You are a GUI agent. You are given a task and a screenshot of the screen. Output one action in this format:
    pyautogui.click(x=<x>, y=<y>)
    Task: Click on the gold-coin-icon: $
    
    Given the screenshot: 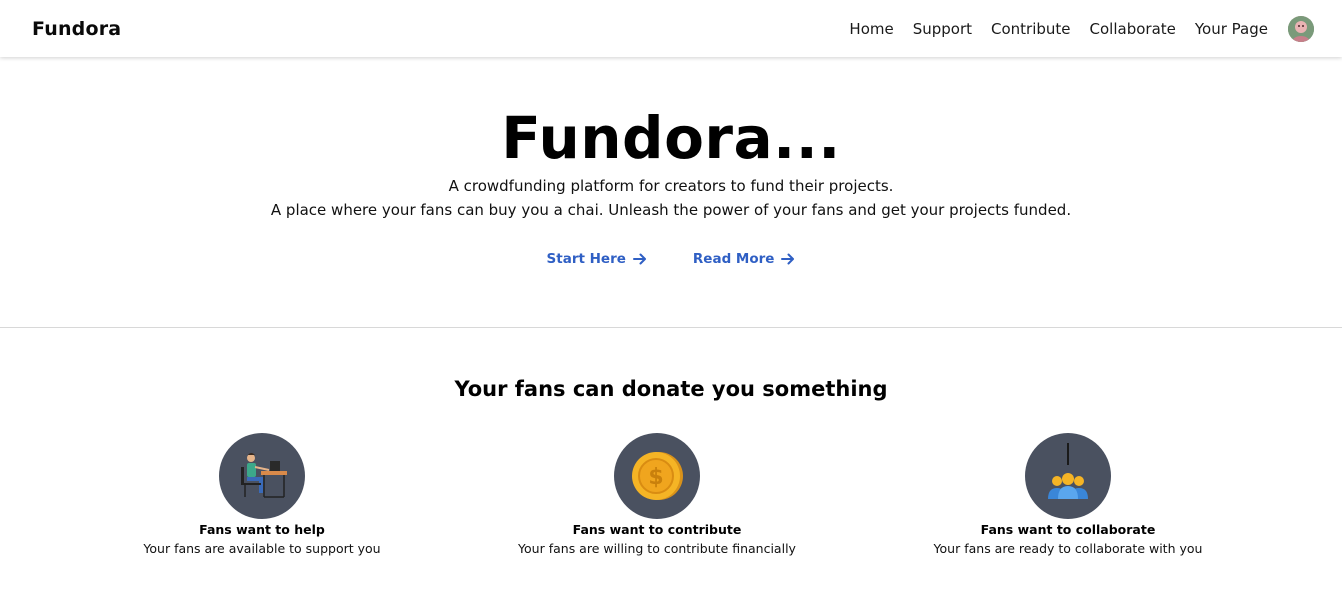 What is the action you would take?
    pyautogui.click(x=657, y=476)
    